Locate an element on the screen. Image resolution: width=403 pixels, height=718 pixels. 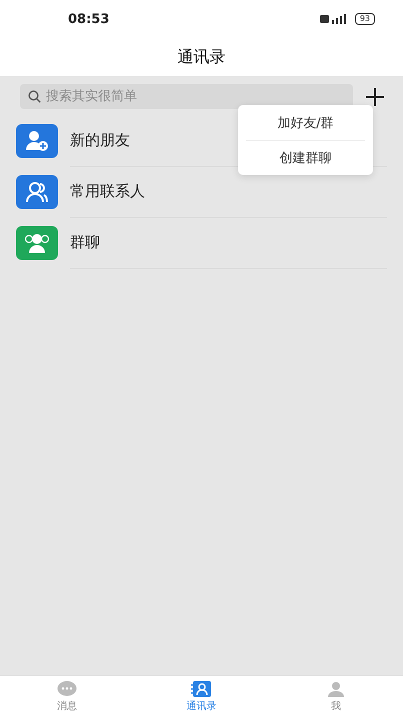
chat-bubble-icon is located at coordinates (67, 689).